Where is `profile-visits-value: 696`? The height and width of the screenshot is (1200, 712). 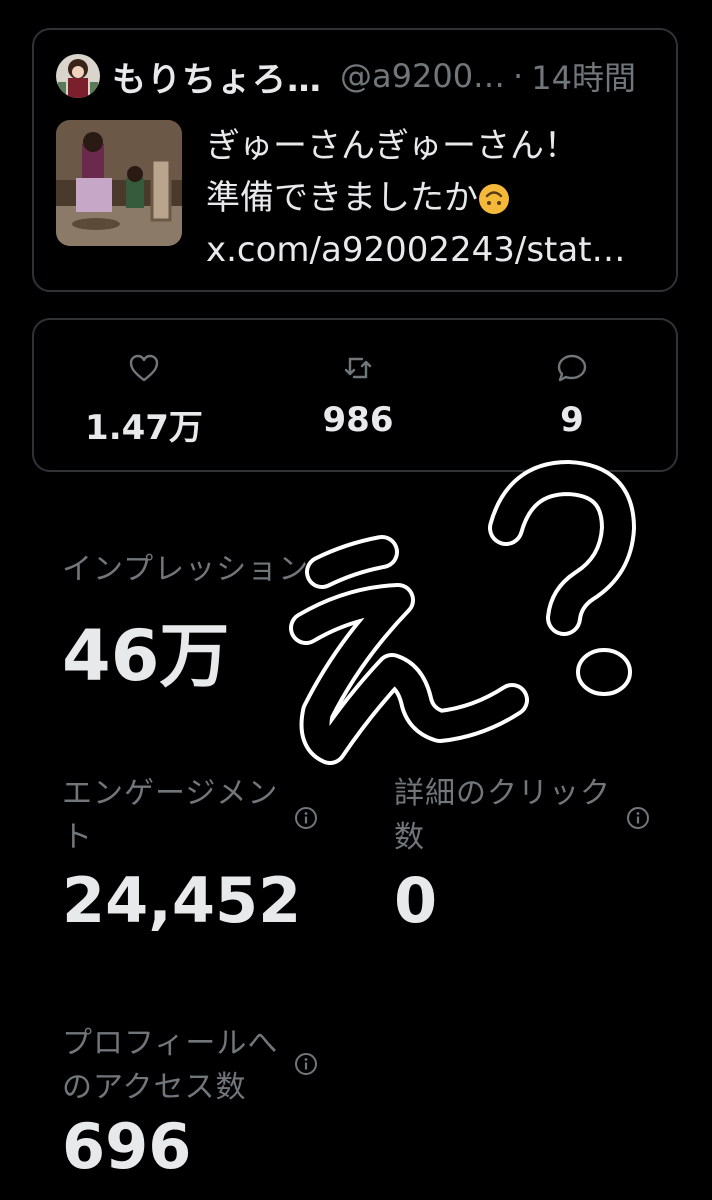 profile-visits-value: 696 is located at coordinates (127, 1146).